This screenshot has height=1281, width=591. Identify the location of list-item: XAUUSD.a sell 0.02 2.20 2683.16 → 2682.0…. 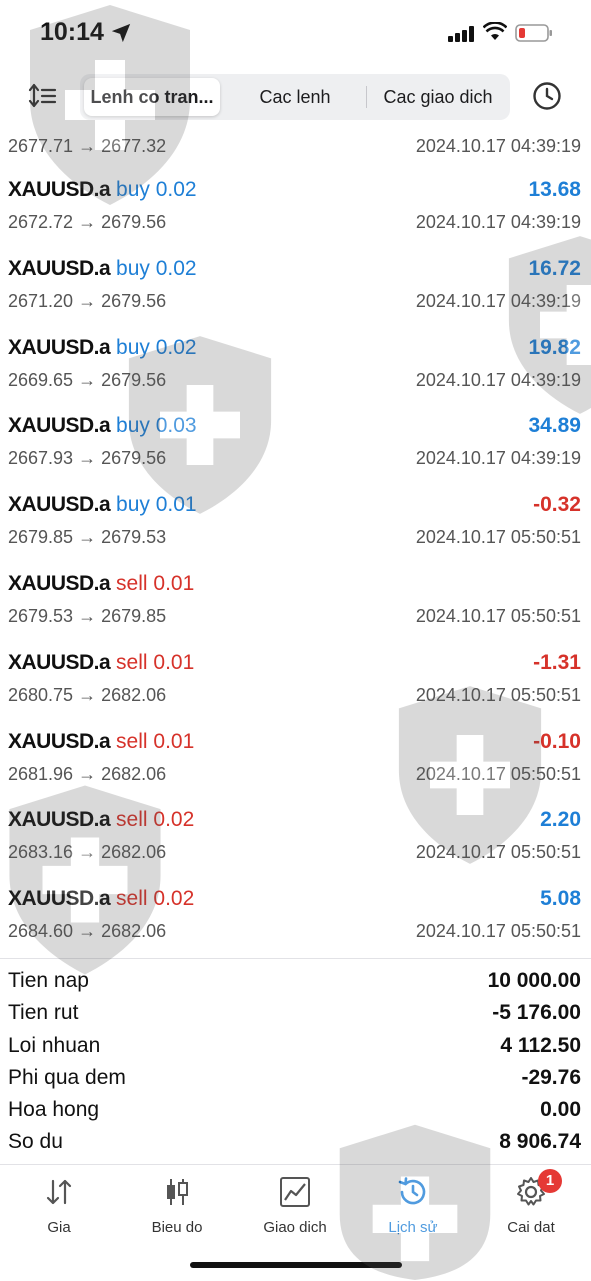
(295, 837).